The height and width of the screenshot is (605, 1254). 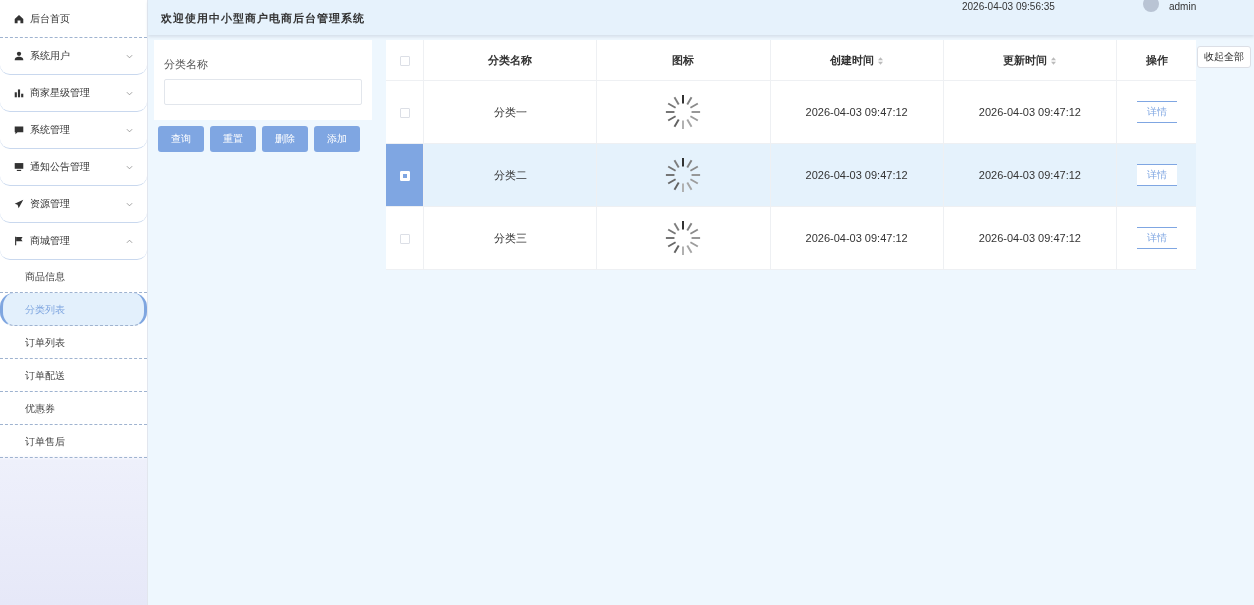 What do you see at coordinates (73, 408) in the screenshot?
I see `submenu-item: 优惠券` at bounding box center [73, 408].